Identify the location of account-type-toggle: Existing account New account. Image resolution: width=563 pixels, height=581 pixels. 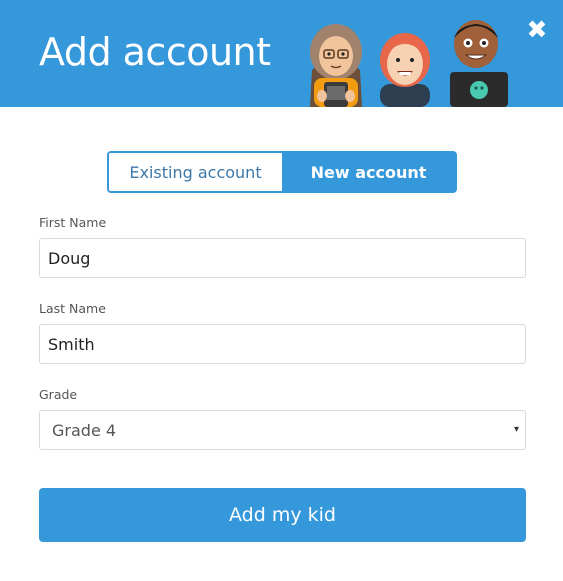
(282, 172).